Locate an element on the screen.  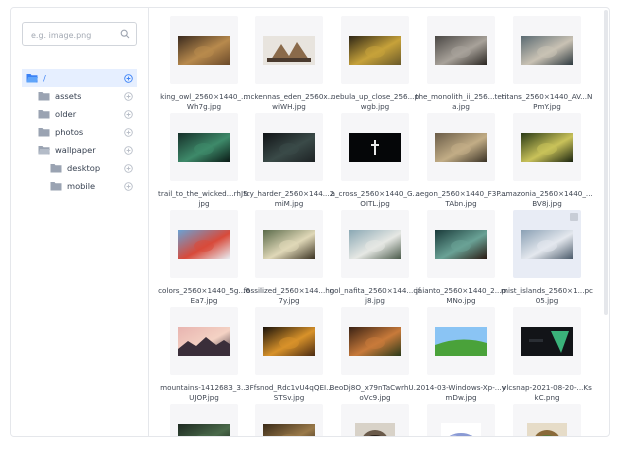
folder-tree: / assets older photos wallpaper desktop mobile is located at coordinates (79, 132).